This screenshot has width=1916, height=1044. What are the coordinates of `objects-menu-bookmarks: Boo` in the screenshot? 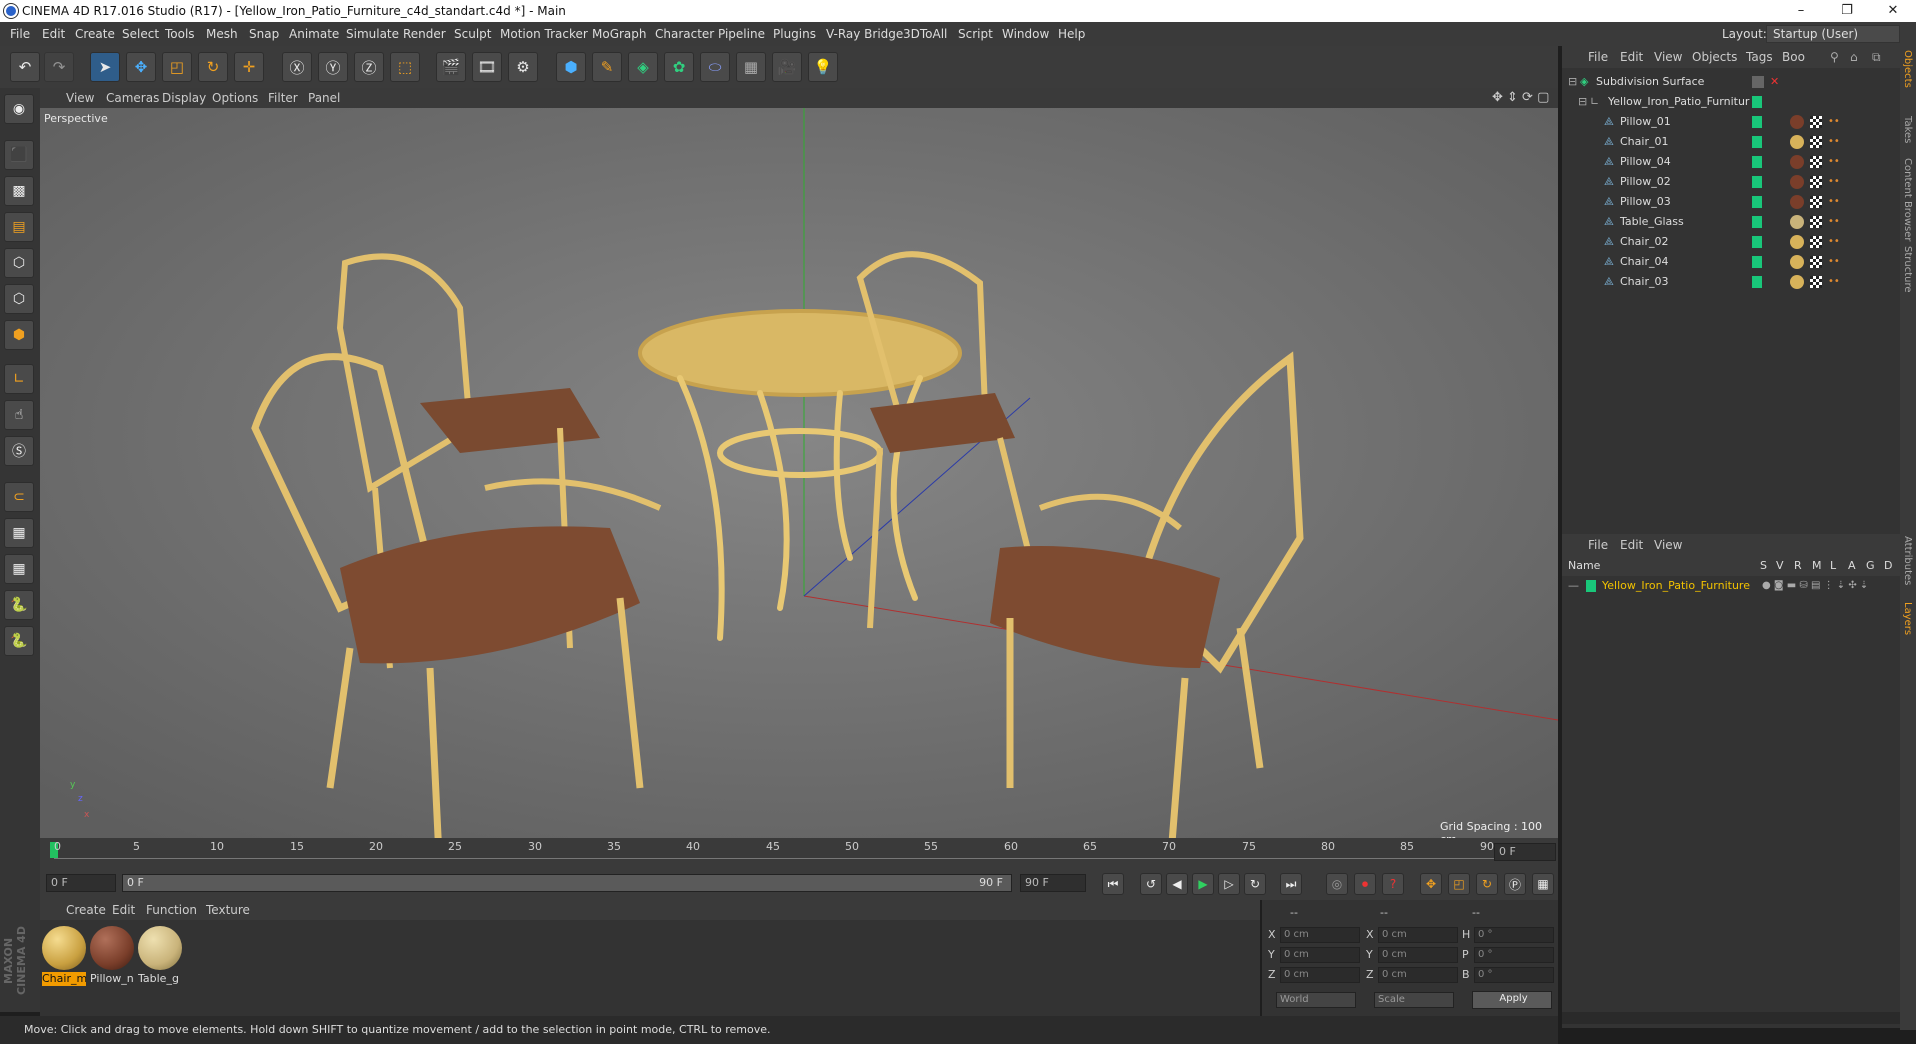 It's located at (1793, 57).